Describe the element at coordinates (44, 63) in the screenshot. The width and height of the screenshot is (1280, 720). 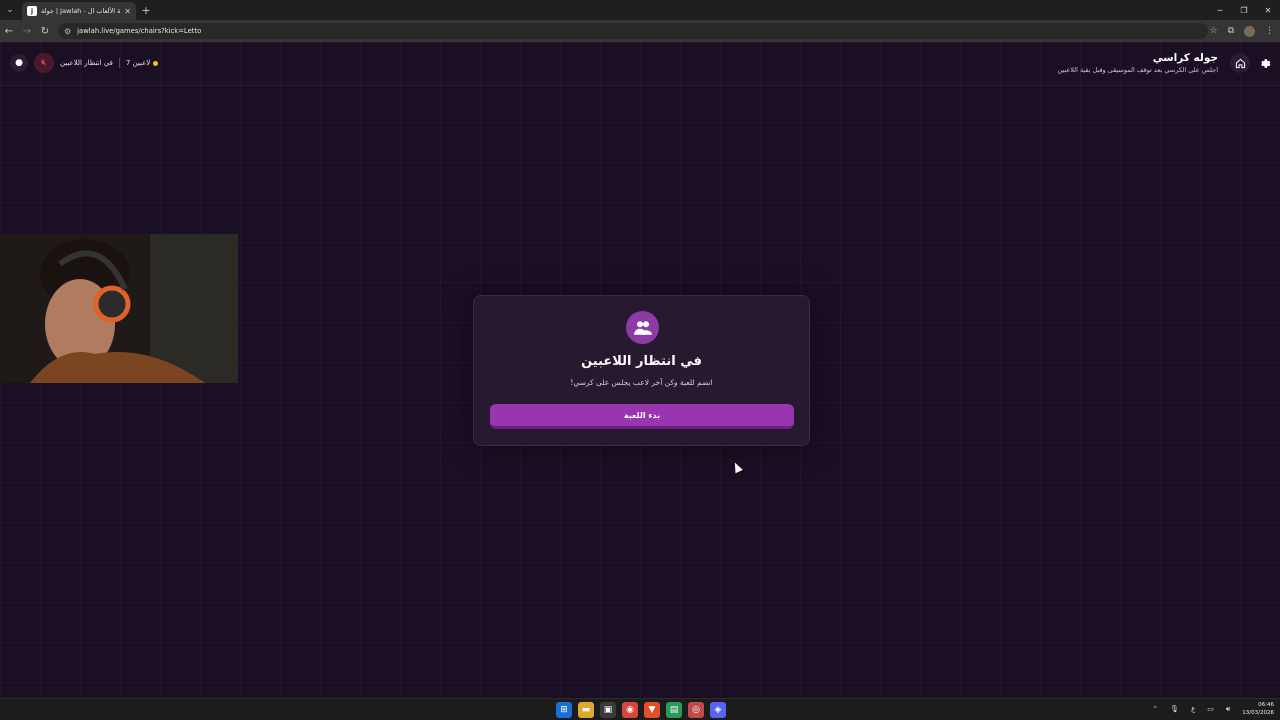
I see `mute-toggle-icon: 🔇︎` at that location.